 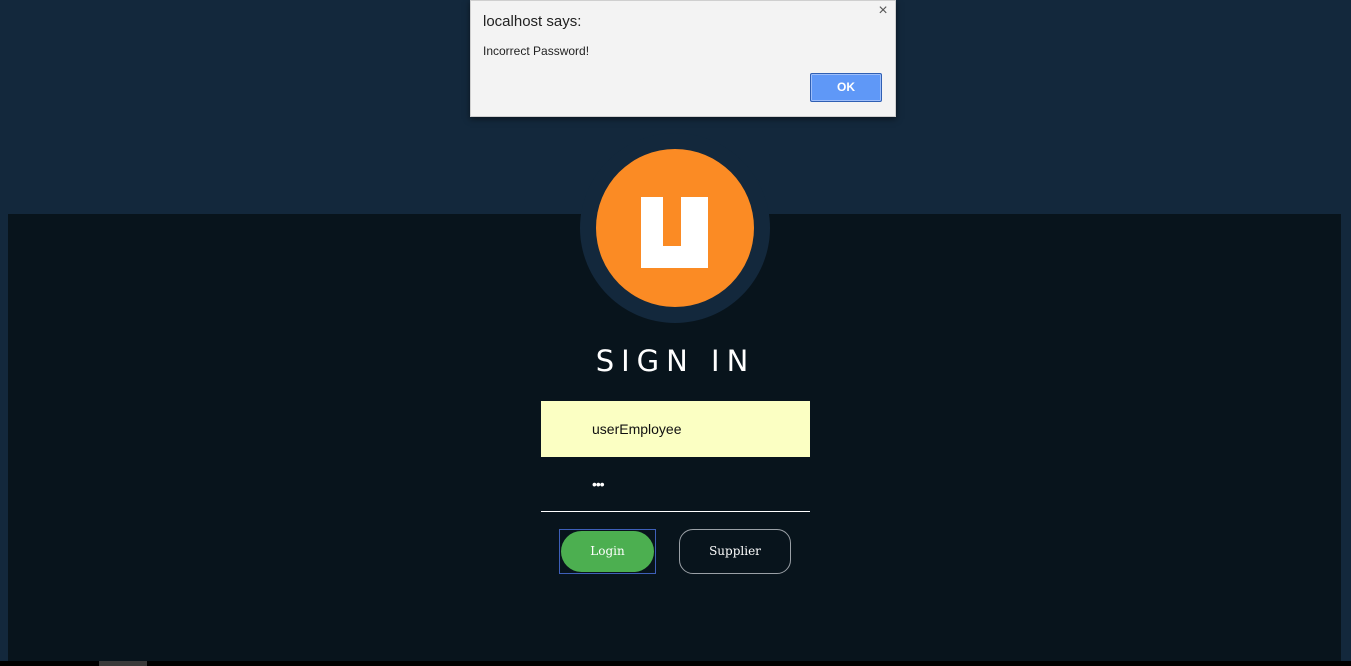 What do you see at coordinates (675, 361) in the screenshot?
I see `page-title: SIGN IN` at bounding box center [675, 361].